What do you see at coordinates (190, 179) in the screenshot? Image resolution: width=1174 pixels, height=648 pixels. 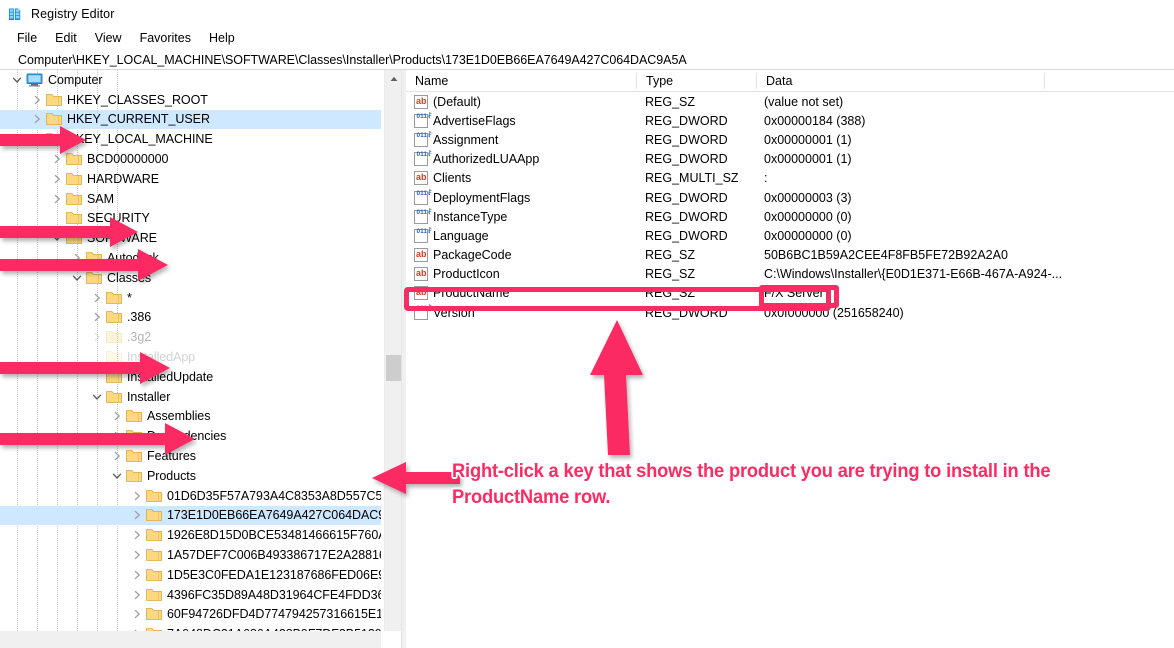 I see `tree-item: HARDWARE` at bounding box center [190, 179].